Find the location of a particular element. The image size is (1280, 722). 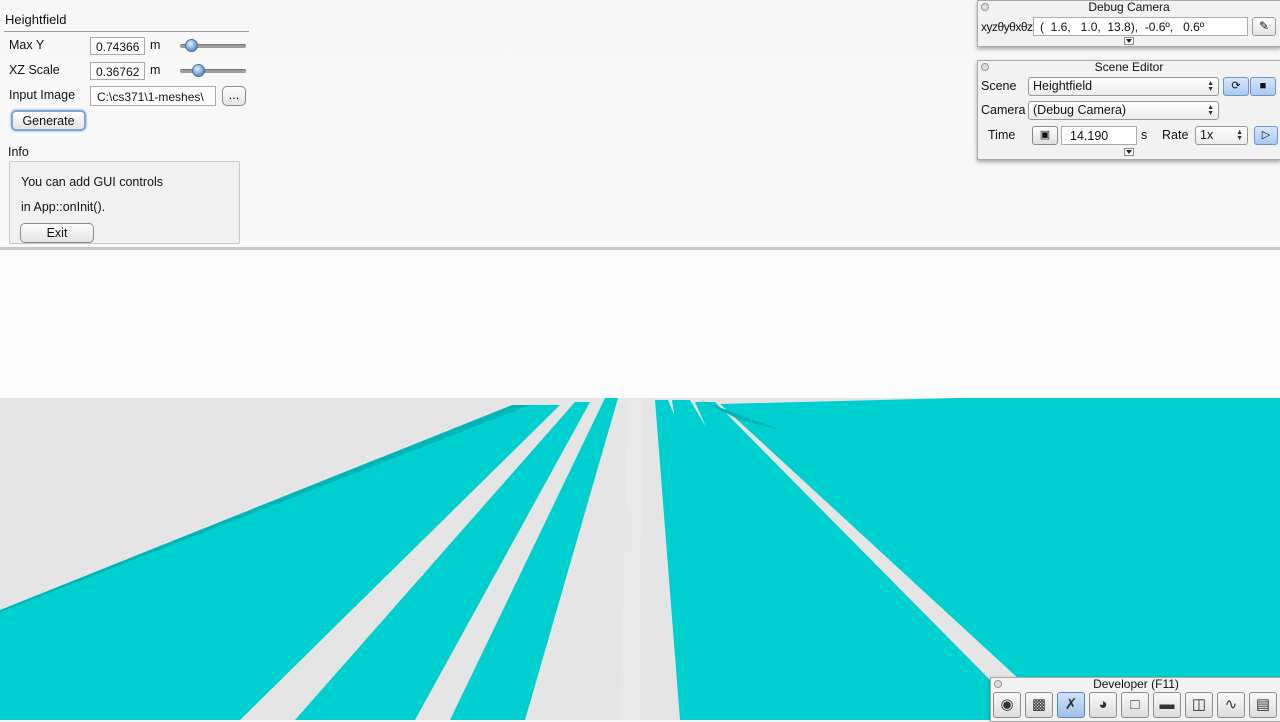

pencil-icon: ✎ is located at coordinates (1264, 26).